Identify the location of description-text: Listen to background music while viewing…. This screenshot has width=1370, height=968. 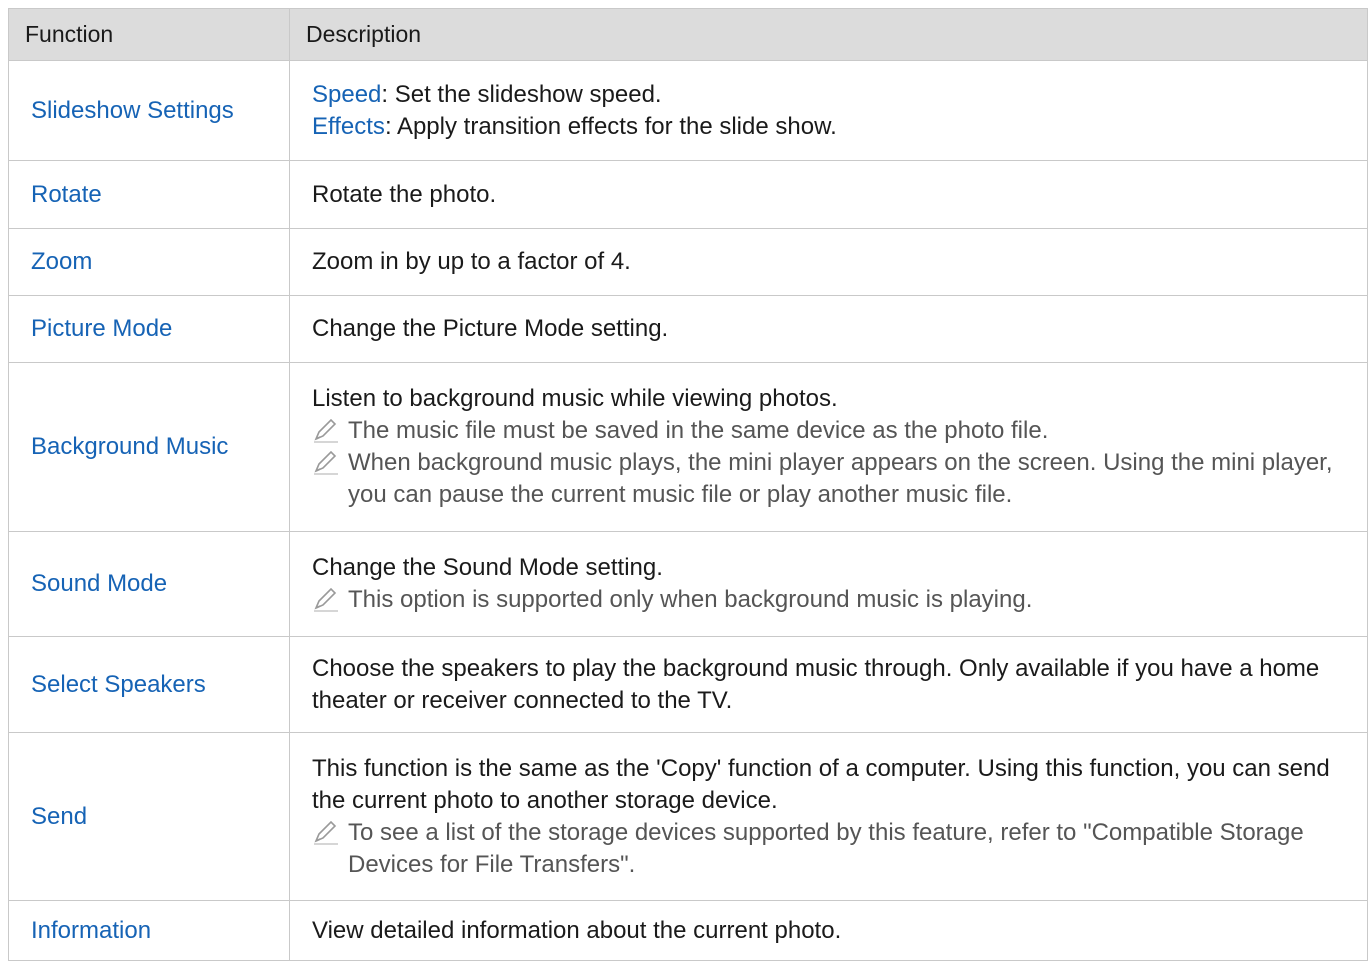
(575, 398).